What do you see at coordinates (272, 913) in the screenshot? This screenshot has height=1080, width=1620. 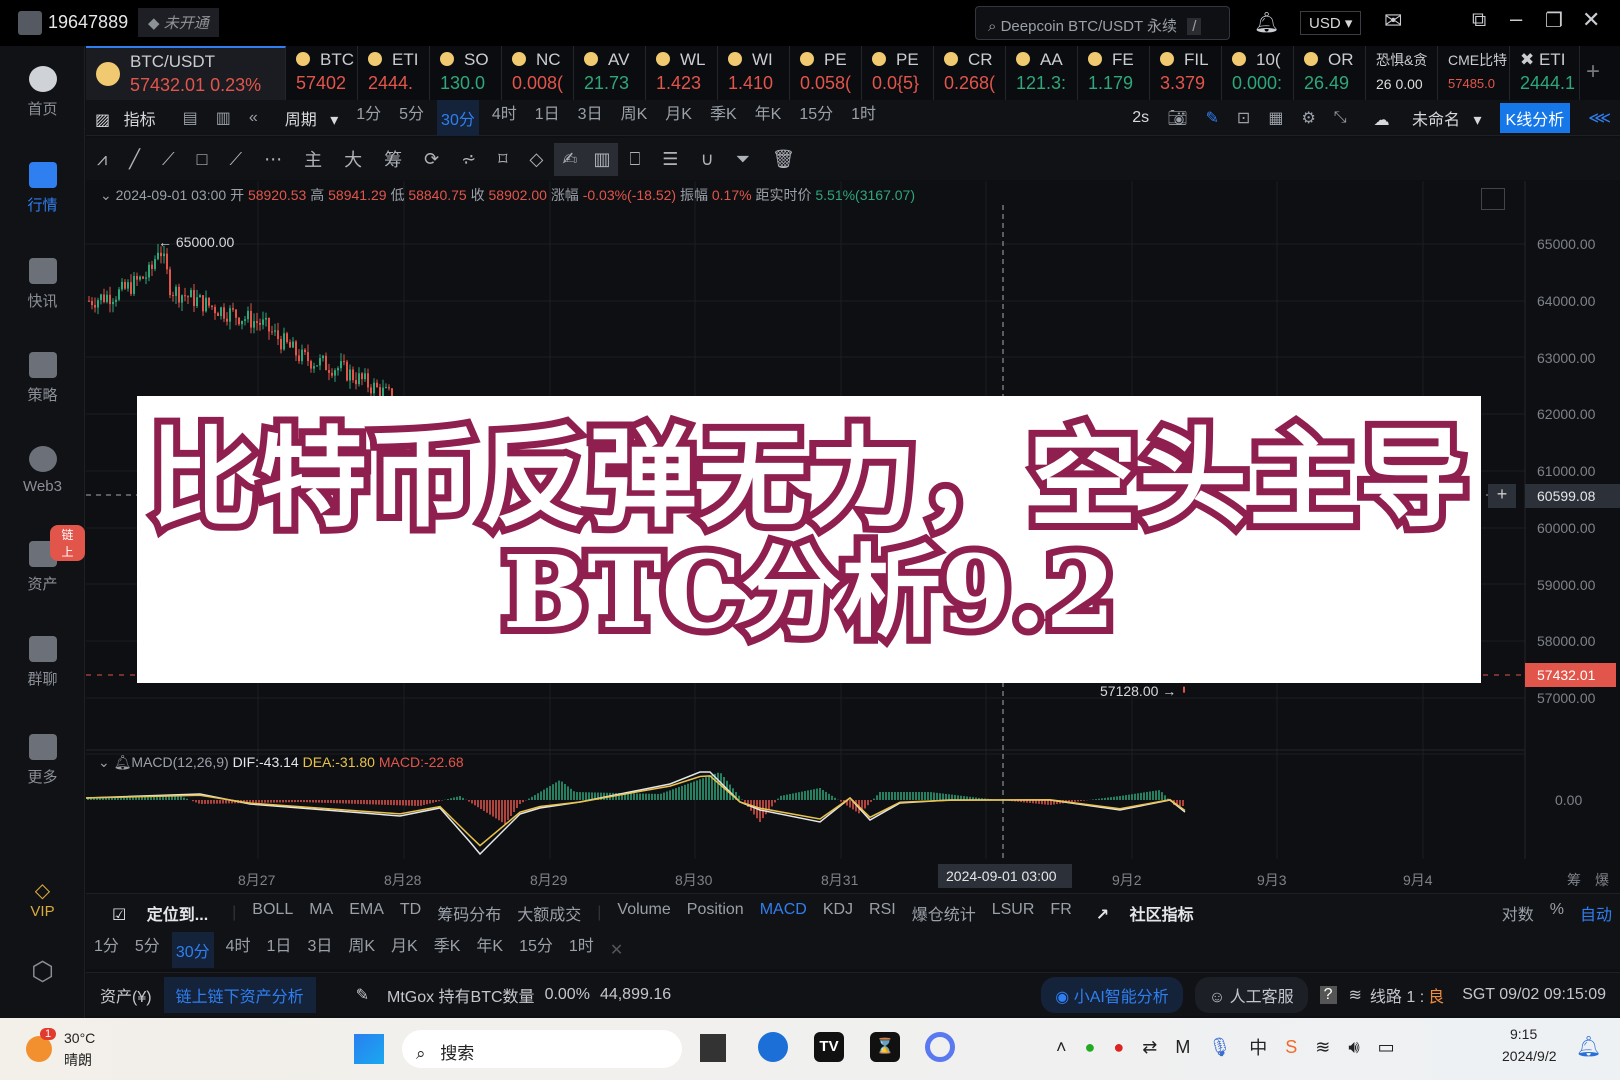 I see `indicator-toggle: BOLL` at bounding box center [272, 913].